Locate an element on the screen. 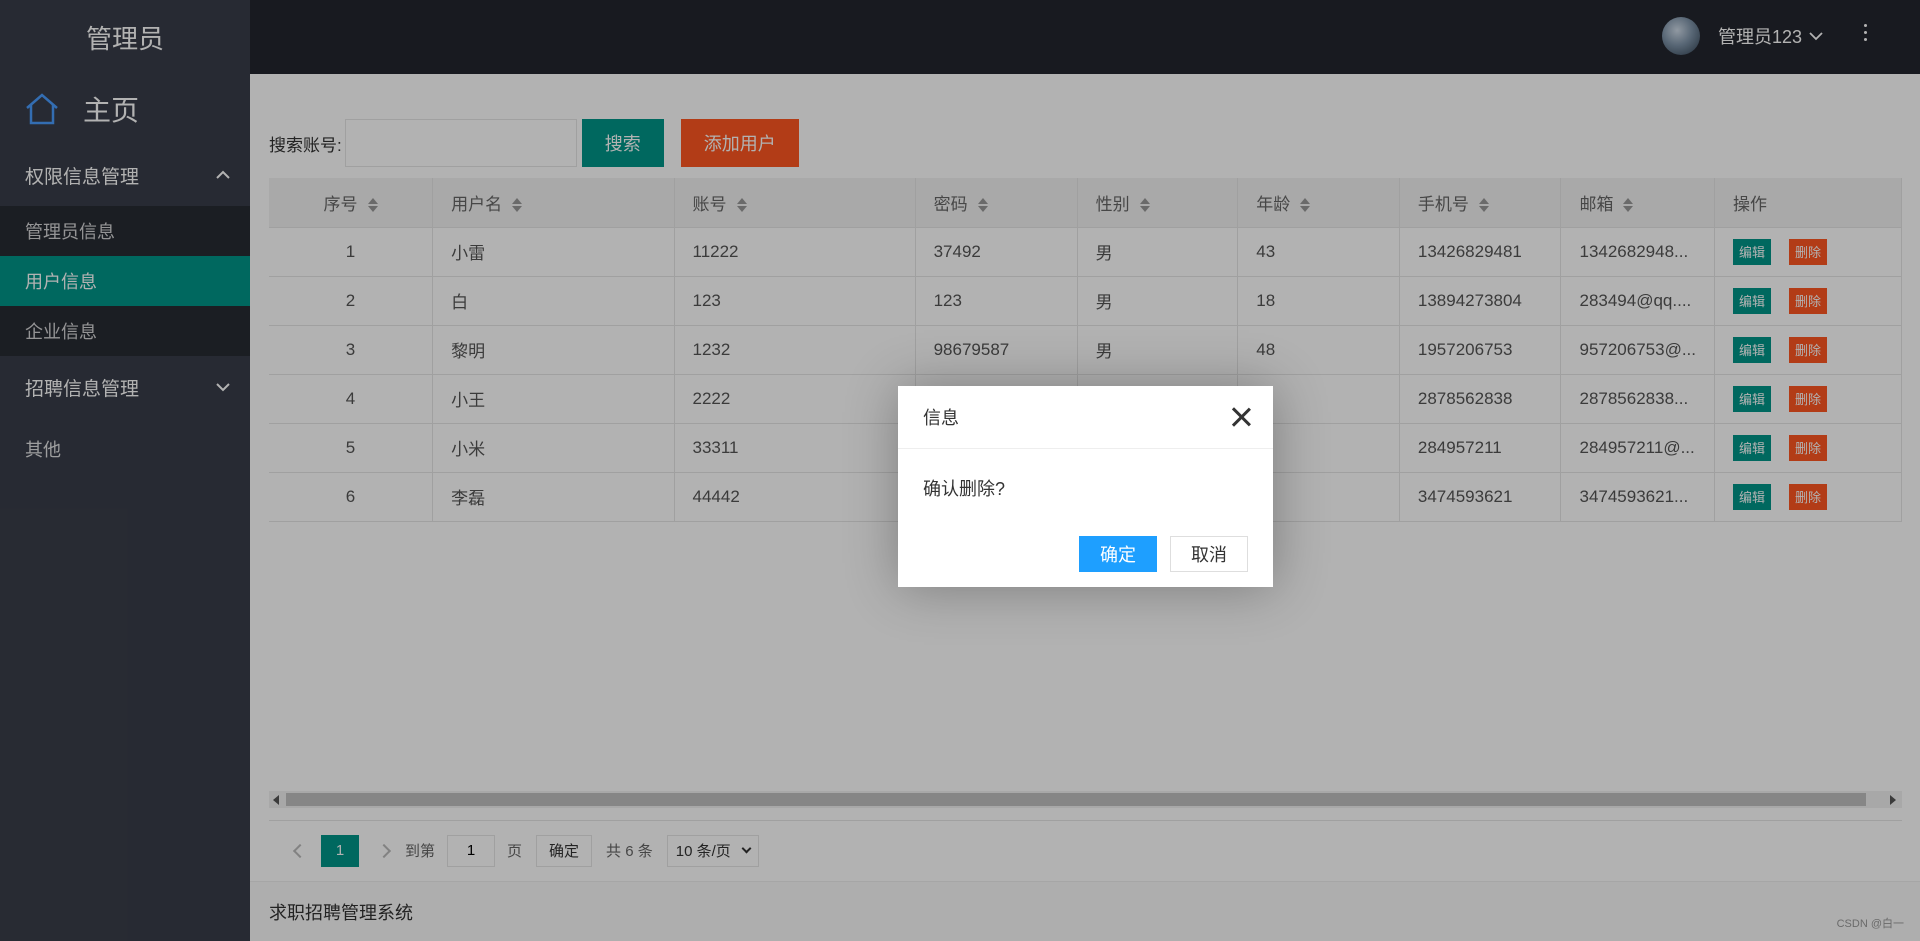 The height and width of the screenshot is (941, 1920). confirm-dialog: 信息 确认删除? 确定 取消 is located at coordinates (1085, 486).